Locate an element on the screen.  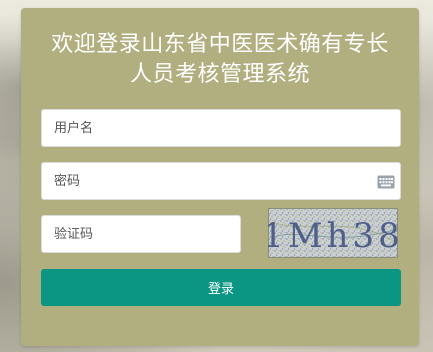
captcha-field is located at coordinates (141, 234).